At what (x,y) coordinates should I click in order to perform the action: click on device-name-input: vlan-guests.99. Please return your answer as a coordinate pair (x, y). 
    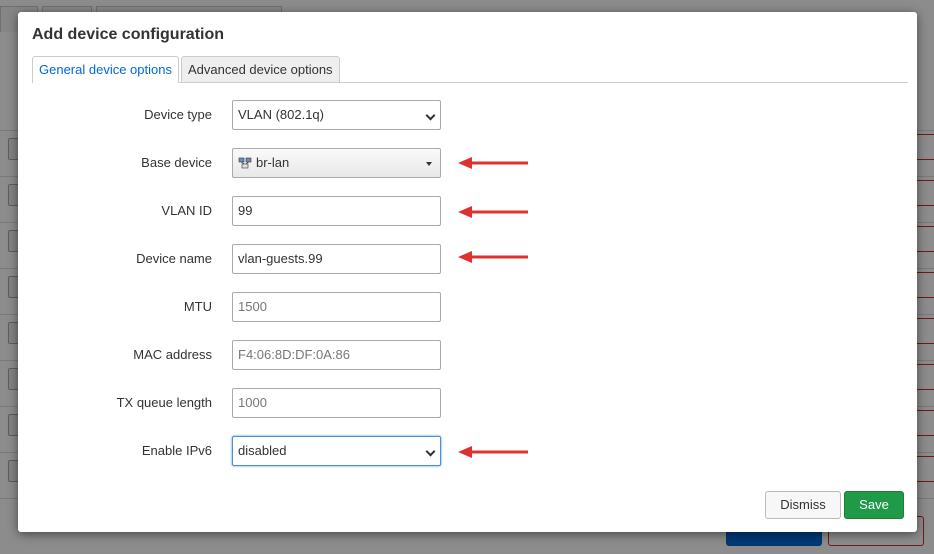
    Looking at the image, I should click on (336, 259).